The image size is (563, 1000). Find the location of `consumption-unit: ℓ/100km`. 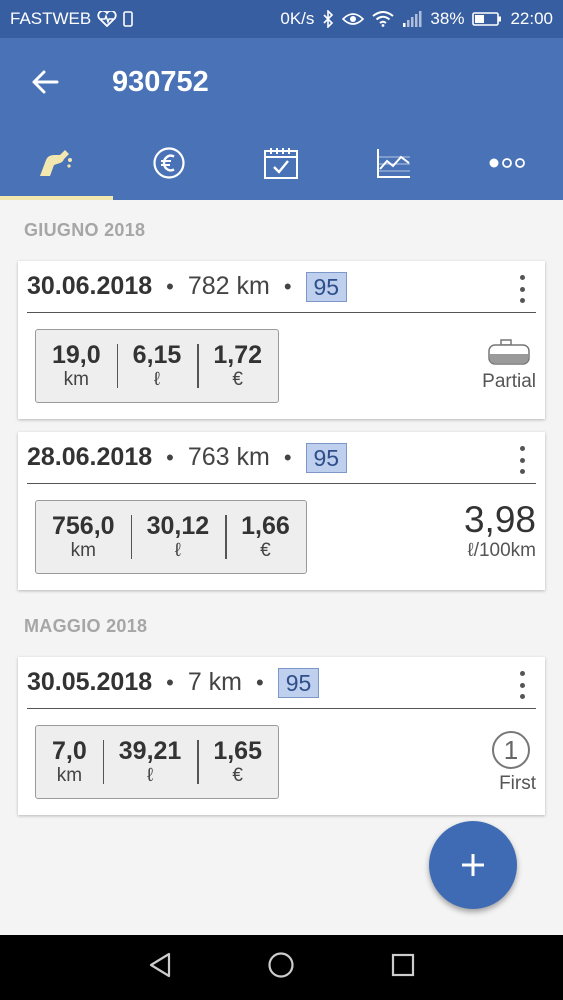

consumption-unit: ℓ/100km is located at coordinates (501, 550).